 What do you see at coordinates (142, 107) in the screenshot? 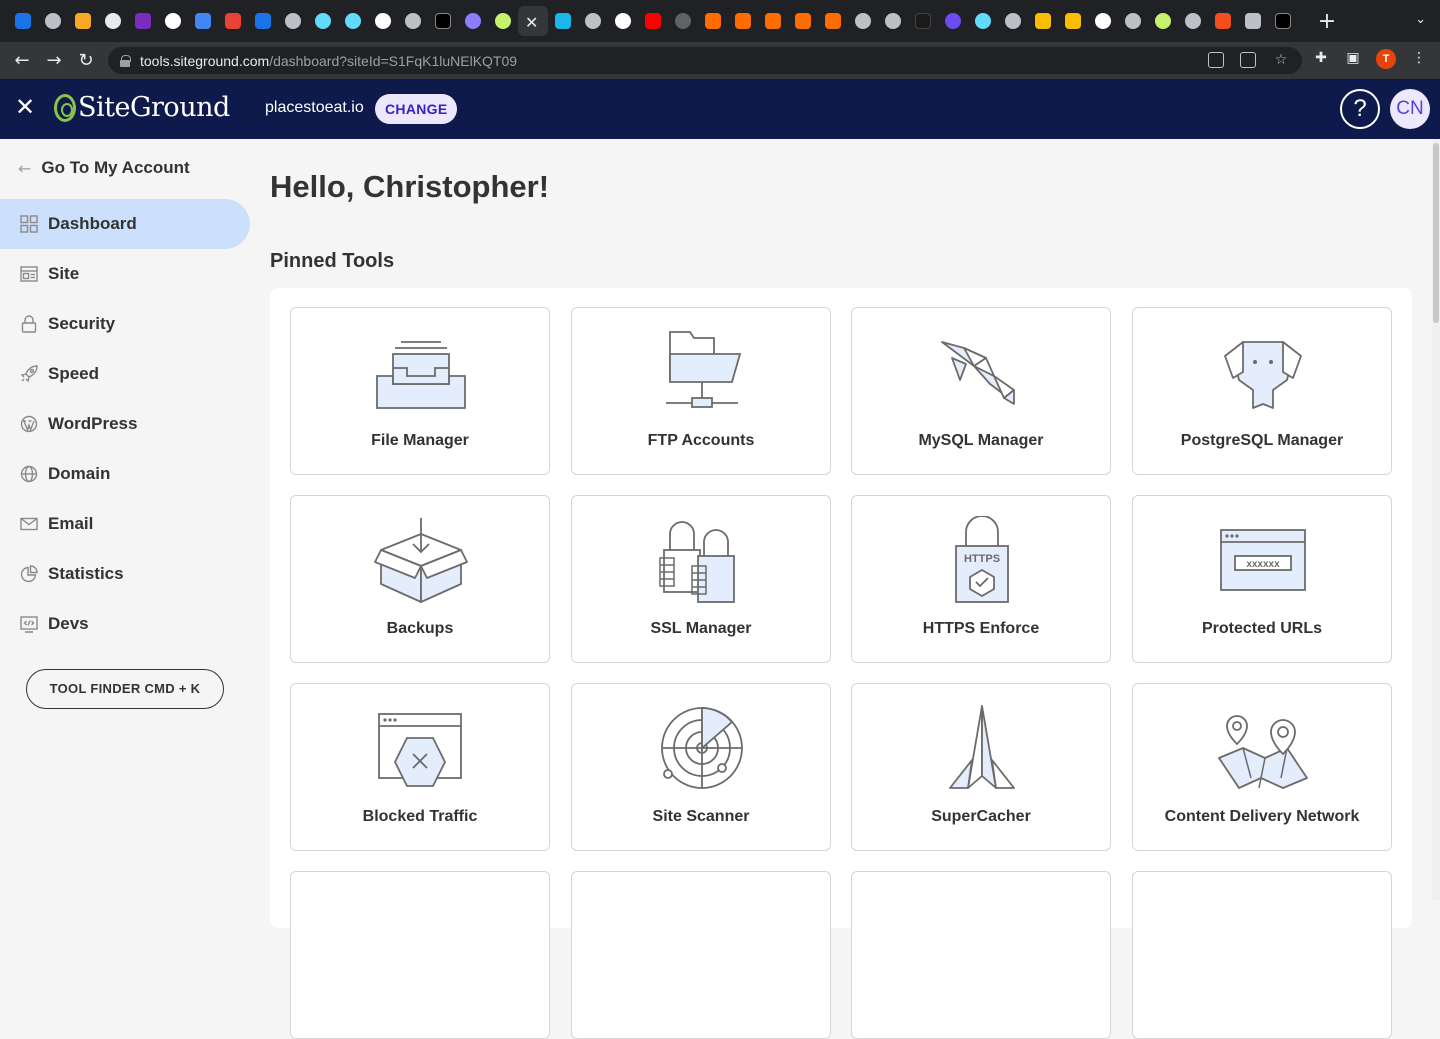
I see `siteground-logo: SiteGround` at bounding box center [142, 107].